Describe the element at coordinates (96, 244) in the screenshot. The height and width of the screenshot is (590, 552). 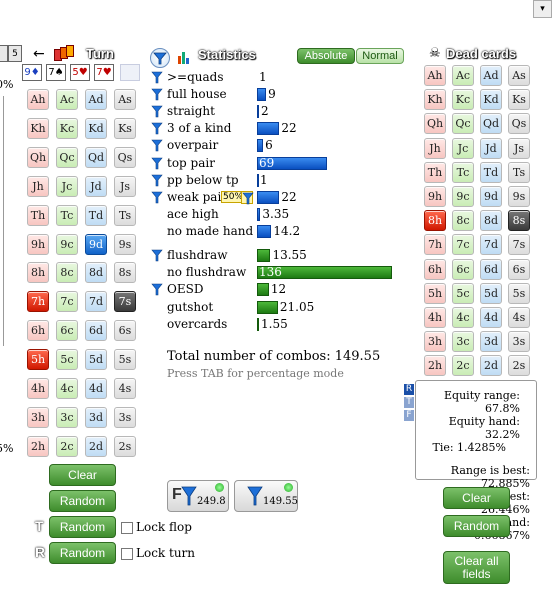
I see `turn-card-9d: 9d` at that location.